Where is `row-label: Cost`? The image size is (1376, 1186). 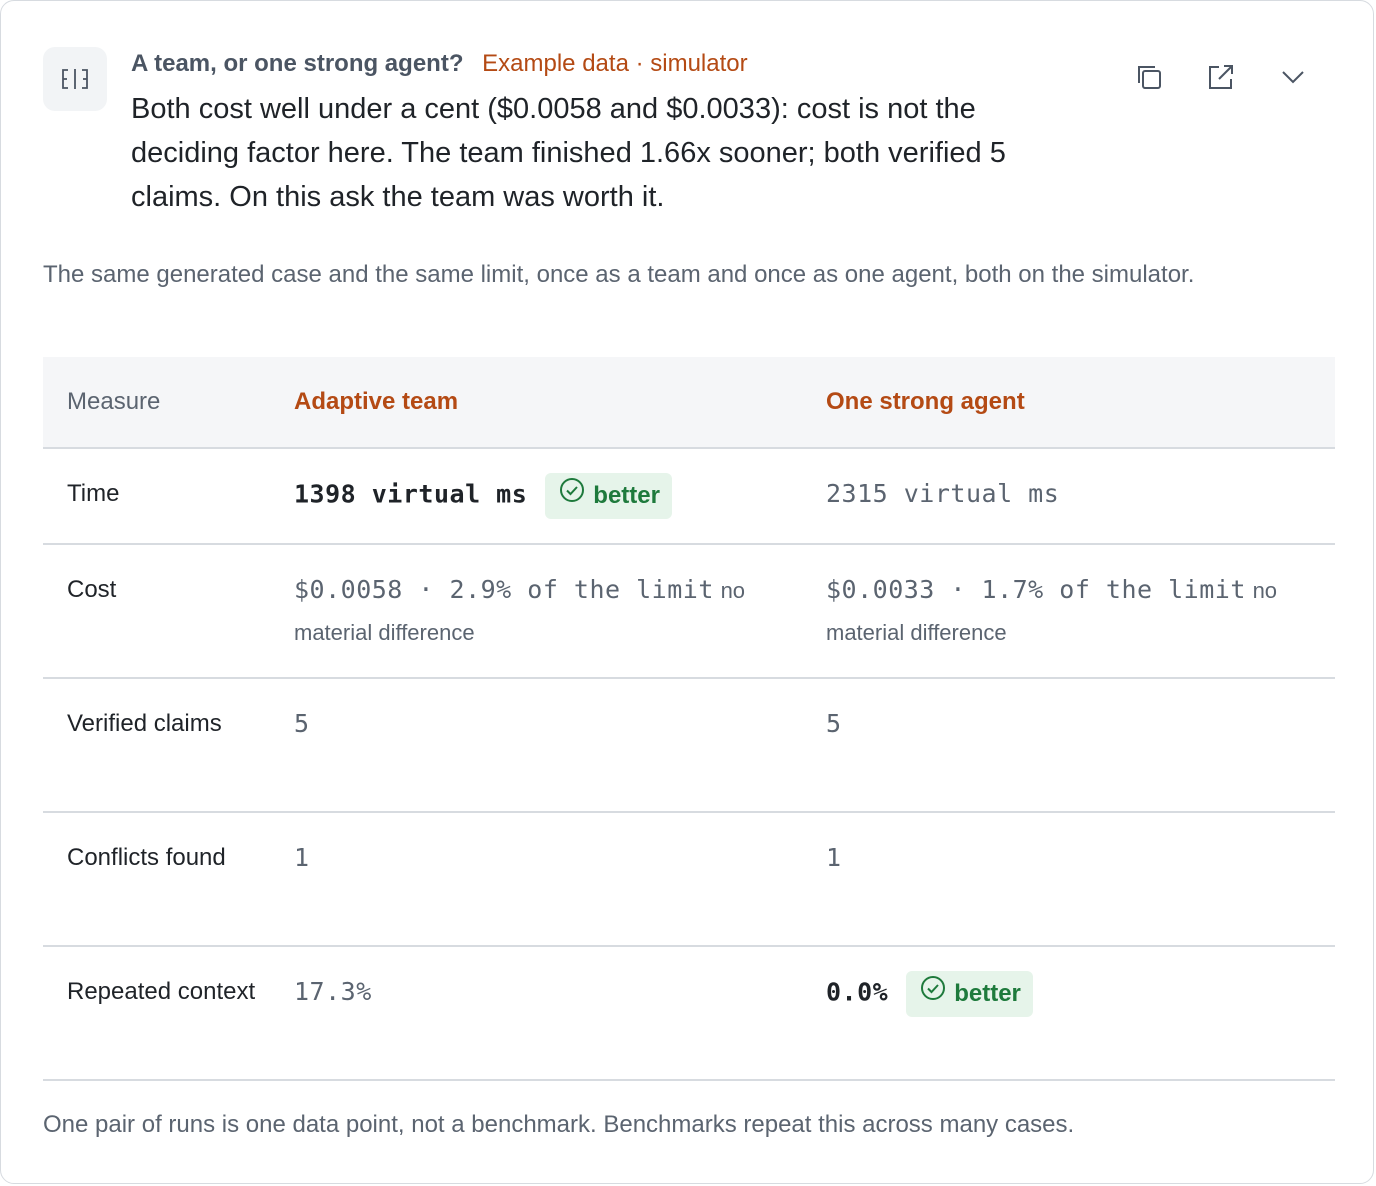
row-label: Cost is located at coordinates (156, 611).